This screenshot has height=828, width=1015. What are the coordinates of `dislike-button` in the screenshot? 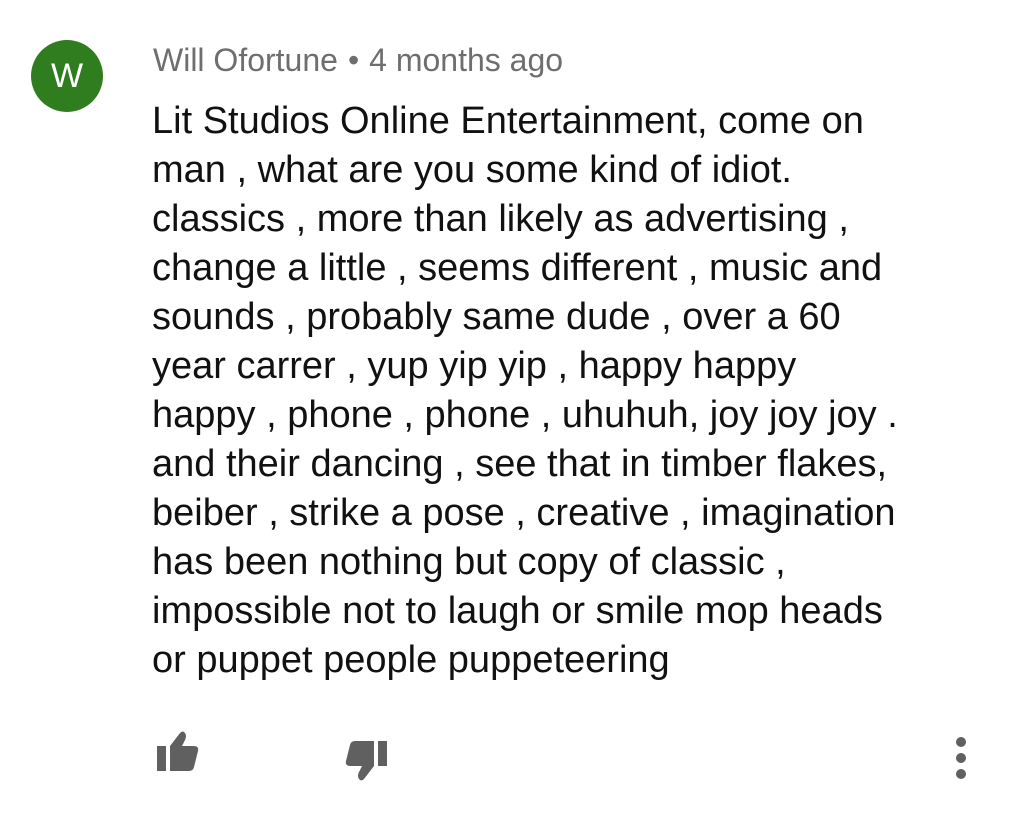 It's located at (368, 761).